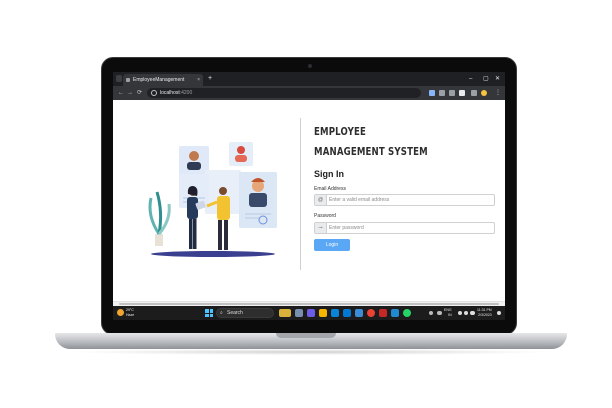 The image size is (612, 408). Describe the element at coordinates (359, 313) in the screenshot. I see `mail-app-icon` at that location.